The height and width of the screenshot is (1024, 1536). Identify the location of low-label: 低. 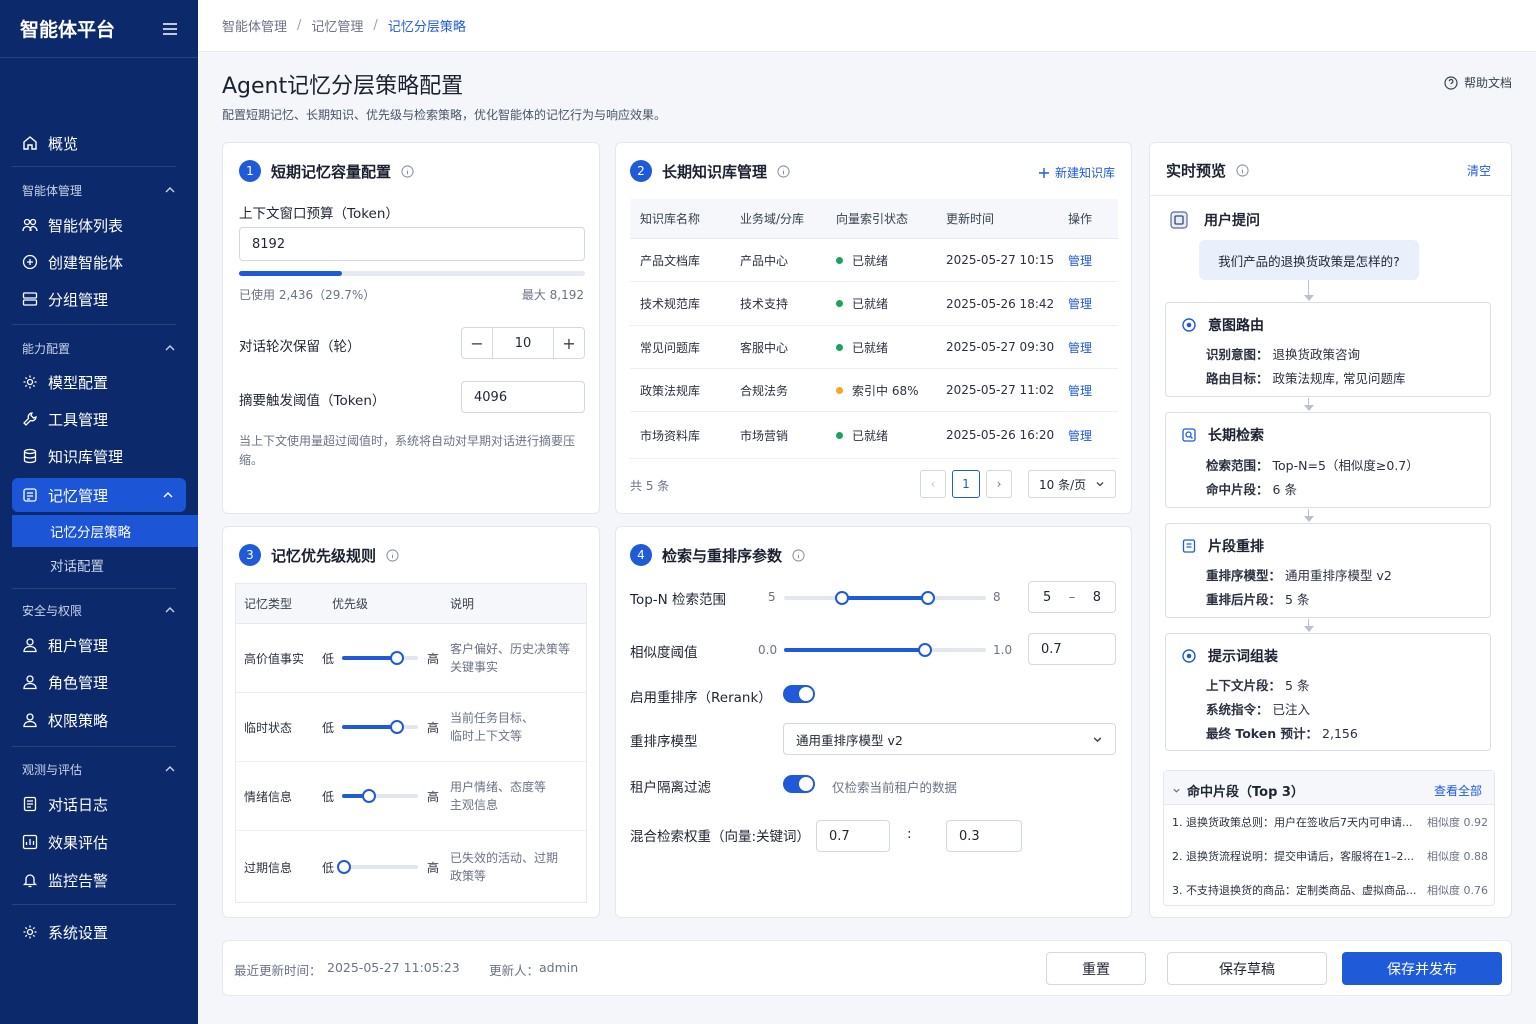
(328, 658).